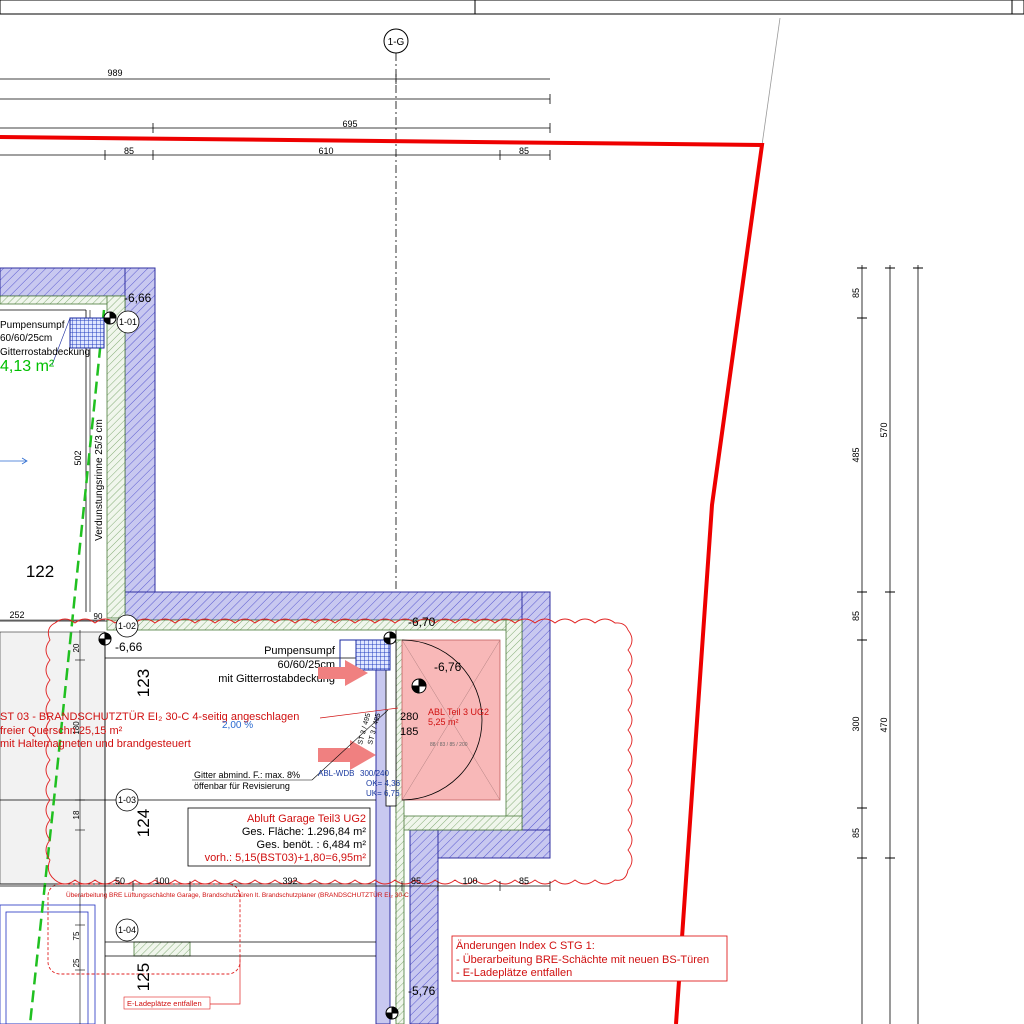 This screenshot has width=1024, height=1024. What do you see at coordinates (422, 622) in the screenshot?
I see `level-shaft-top: -6,70` at bounding box center [422, 622].